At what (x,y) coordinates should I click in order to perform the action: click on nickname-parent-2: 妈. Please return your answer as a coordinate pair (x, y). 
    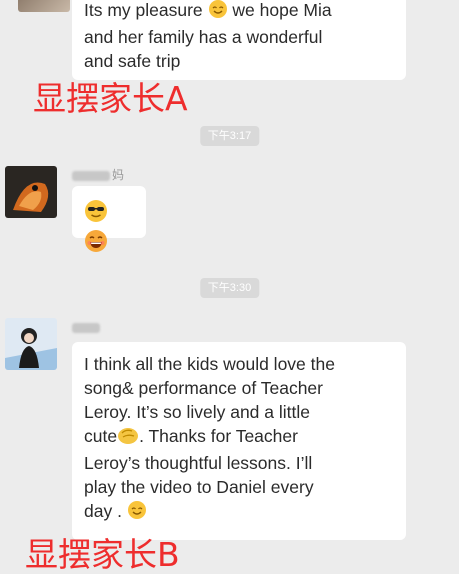
    Looking at the image, I should click on (98, 175).